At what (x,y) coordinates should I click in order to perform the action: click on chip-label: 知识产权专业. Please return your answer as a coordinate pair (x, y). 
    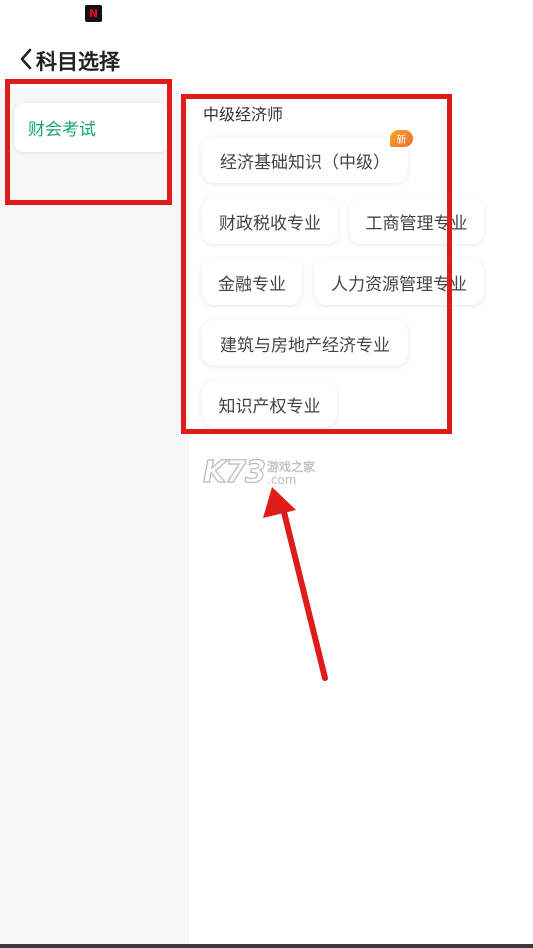
    Looking at the image, I should click on (269, 406).